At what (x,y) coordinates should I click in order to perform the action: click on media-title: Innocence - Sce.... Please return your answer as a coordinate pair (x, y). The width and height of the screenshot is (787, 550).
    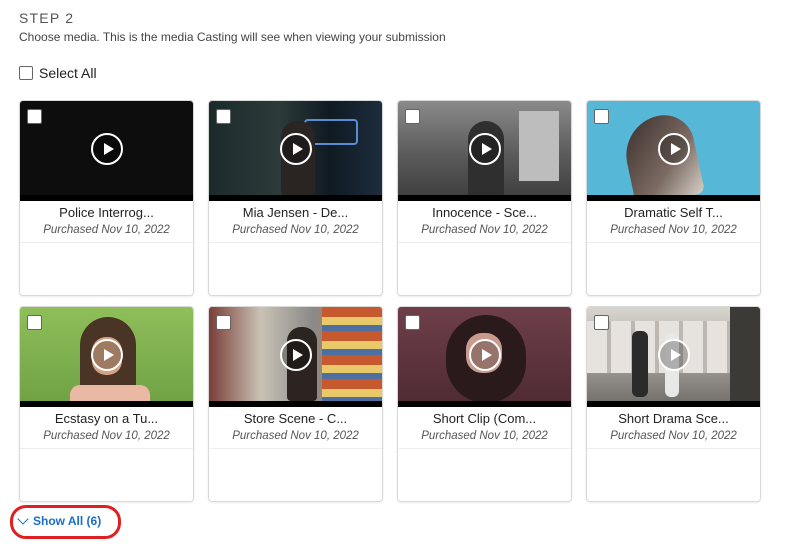
    Looking at the image, I should click on (484, 212).